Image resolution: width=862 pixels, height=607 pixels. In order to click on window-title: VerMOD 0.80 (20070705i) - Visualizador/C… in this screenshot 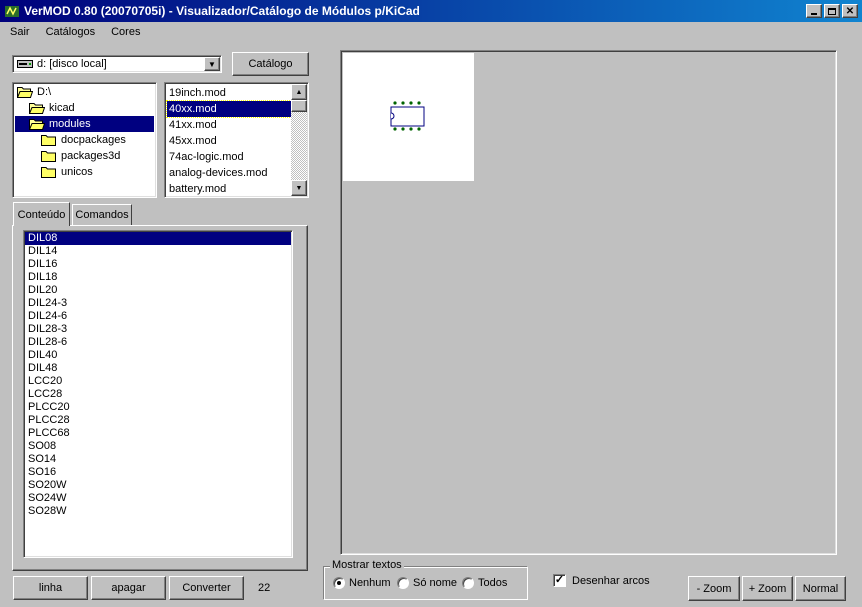, I will do `click(222, 11)`.